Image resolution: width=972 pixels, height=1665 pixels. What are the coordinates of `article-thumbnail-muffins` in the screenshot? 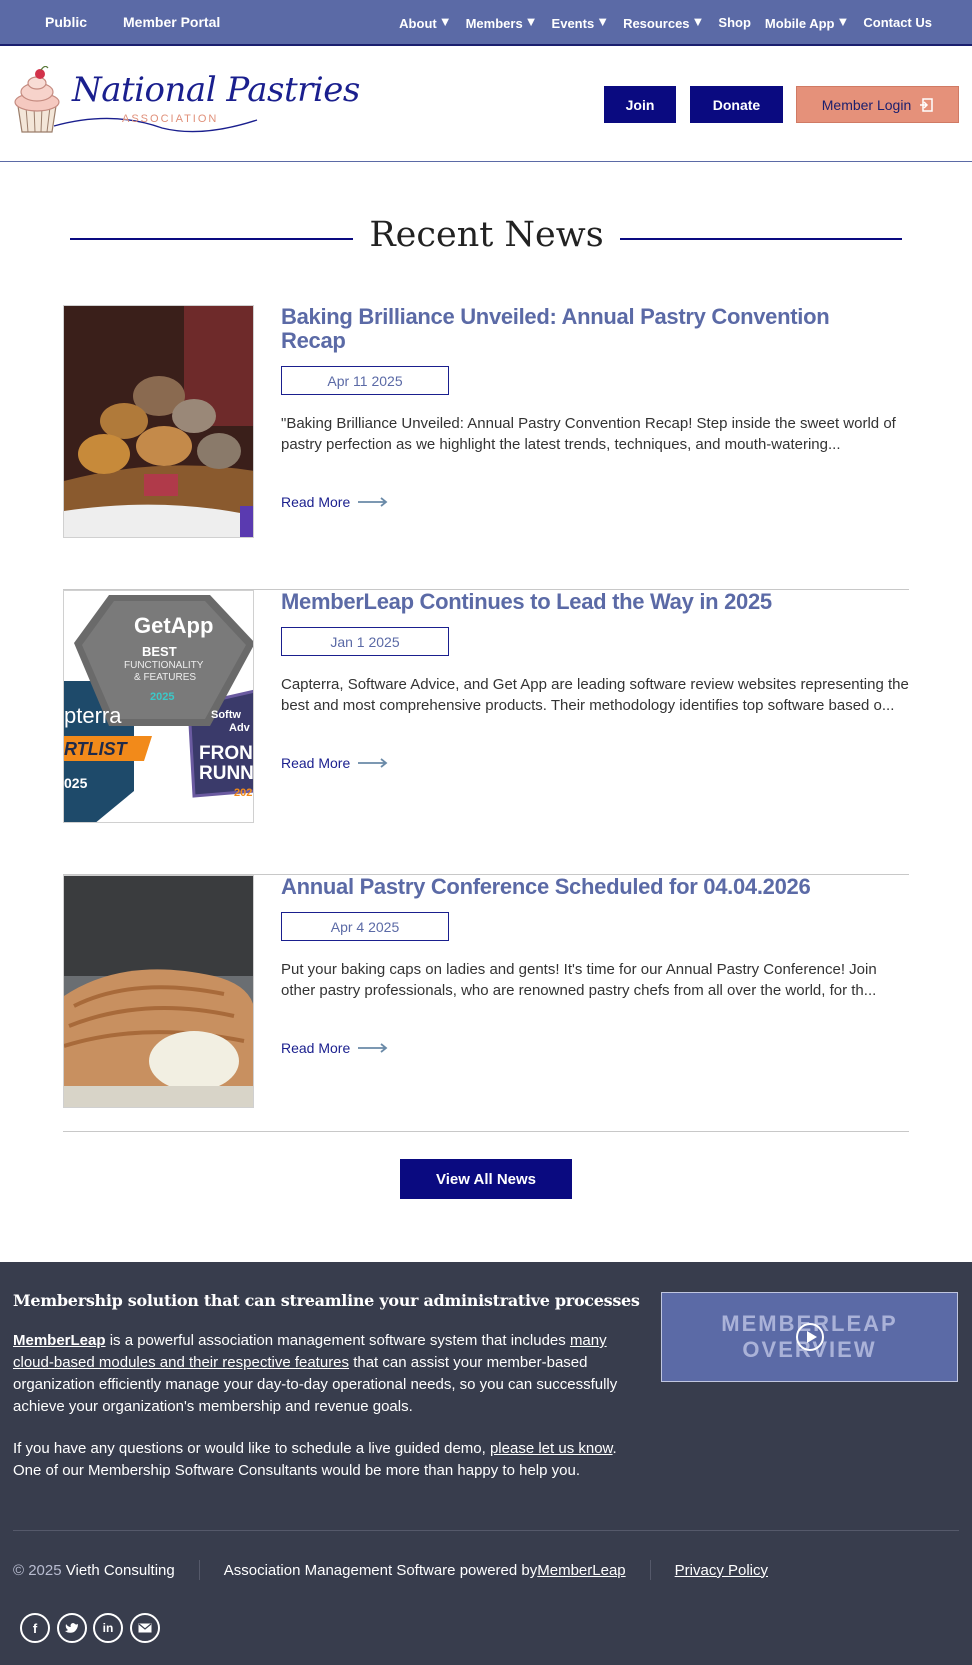 It's located at (158, 421).